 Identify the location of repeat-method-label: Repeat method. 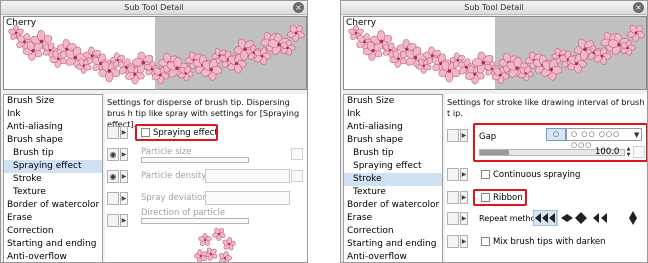
(510, 218).